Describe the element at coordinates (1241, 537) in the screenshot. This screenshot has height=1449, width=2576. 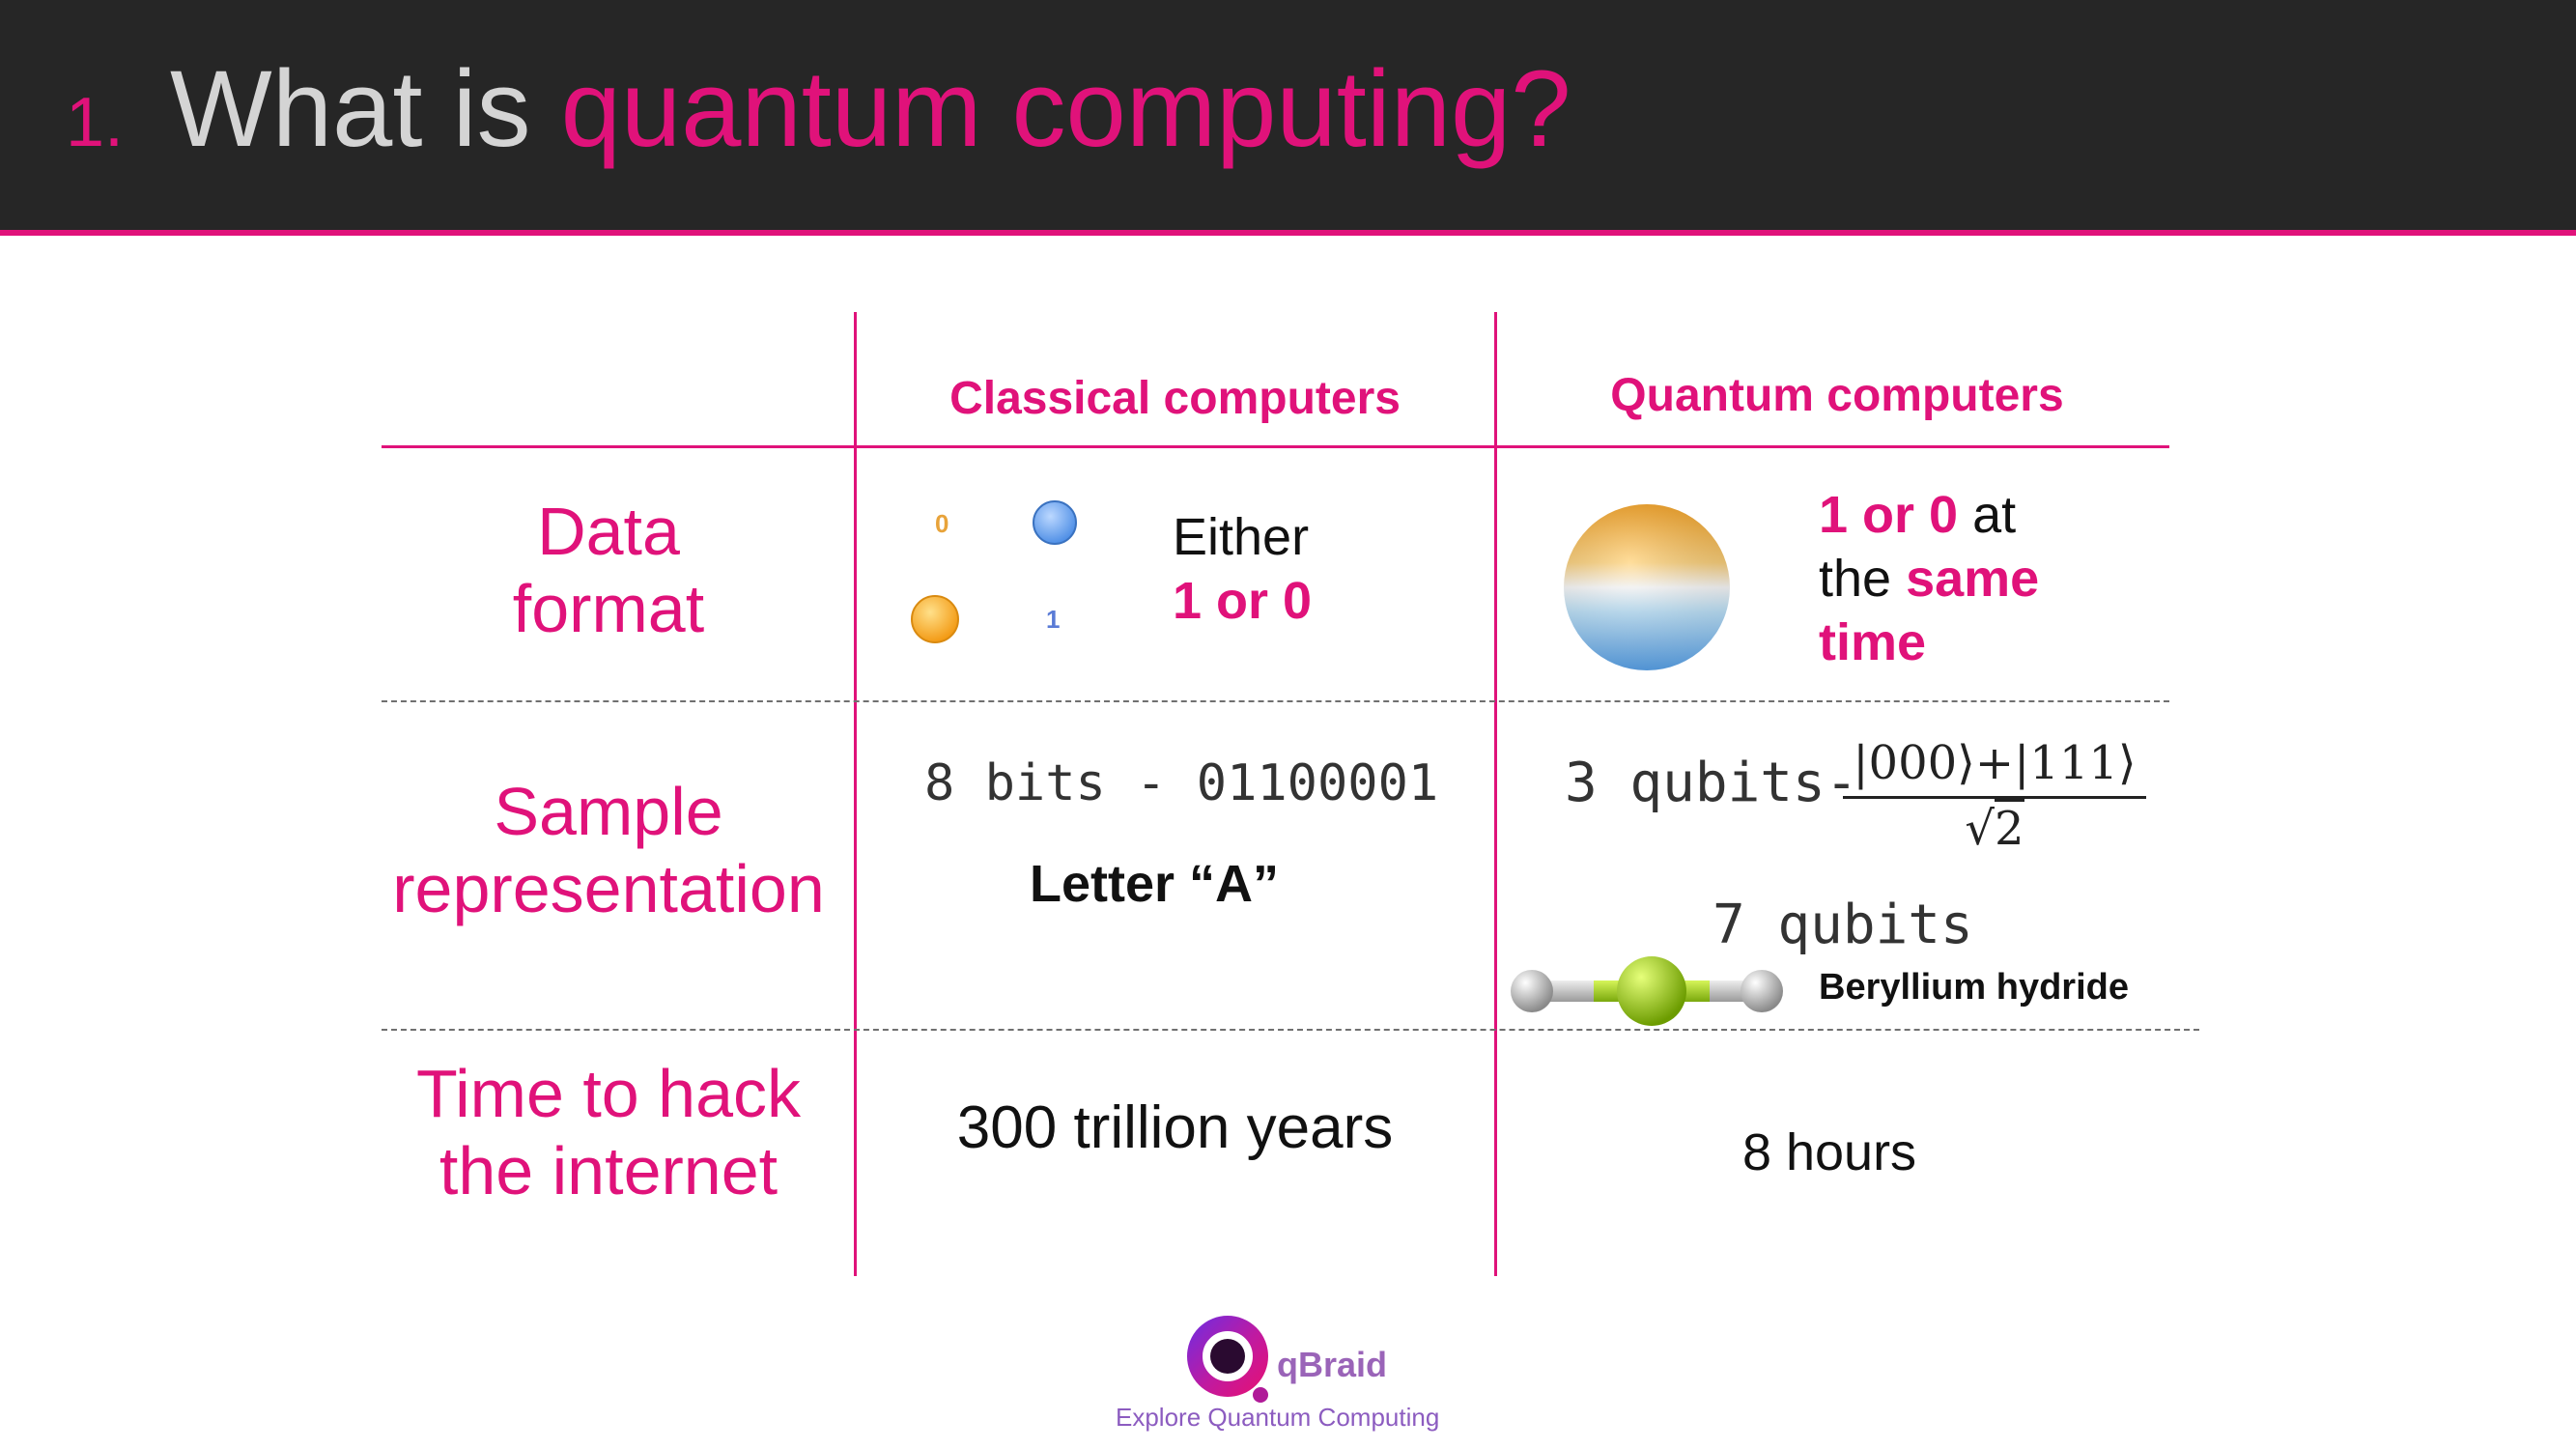
I see `either-text: Either` at that location.